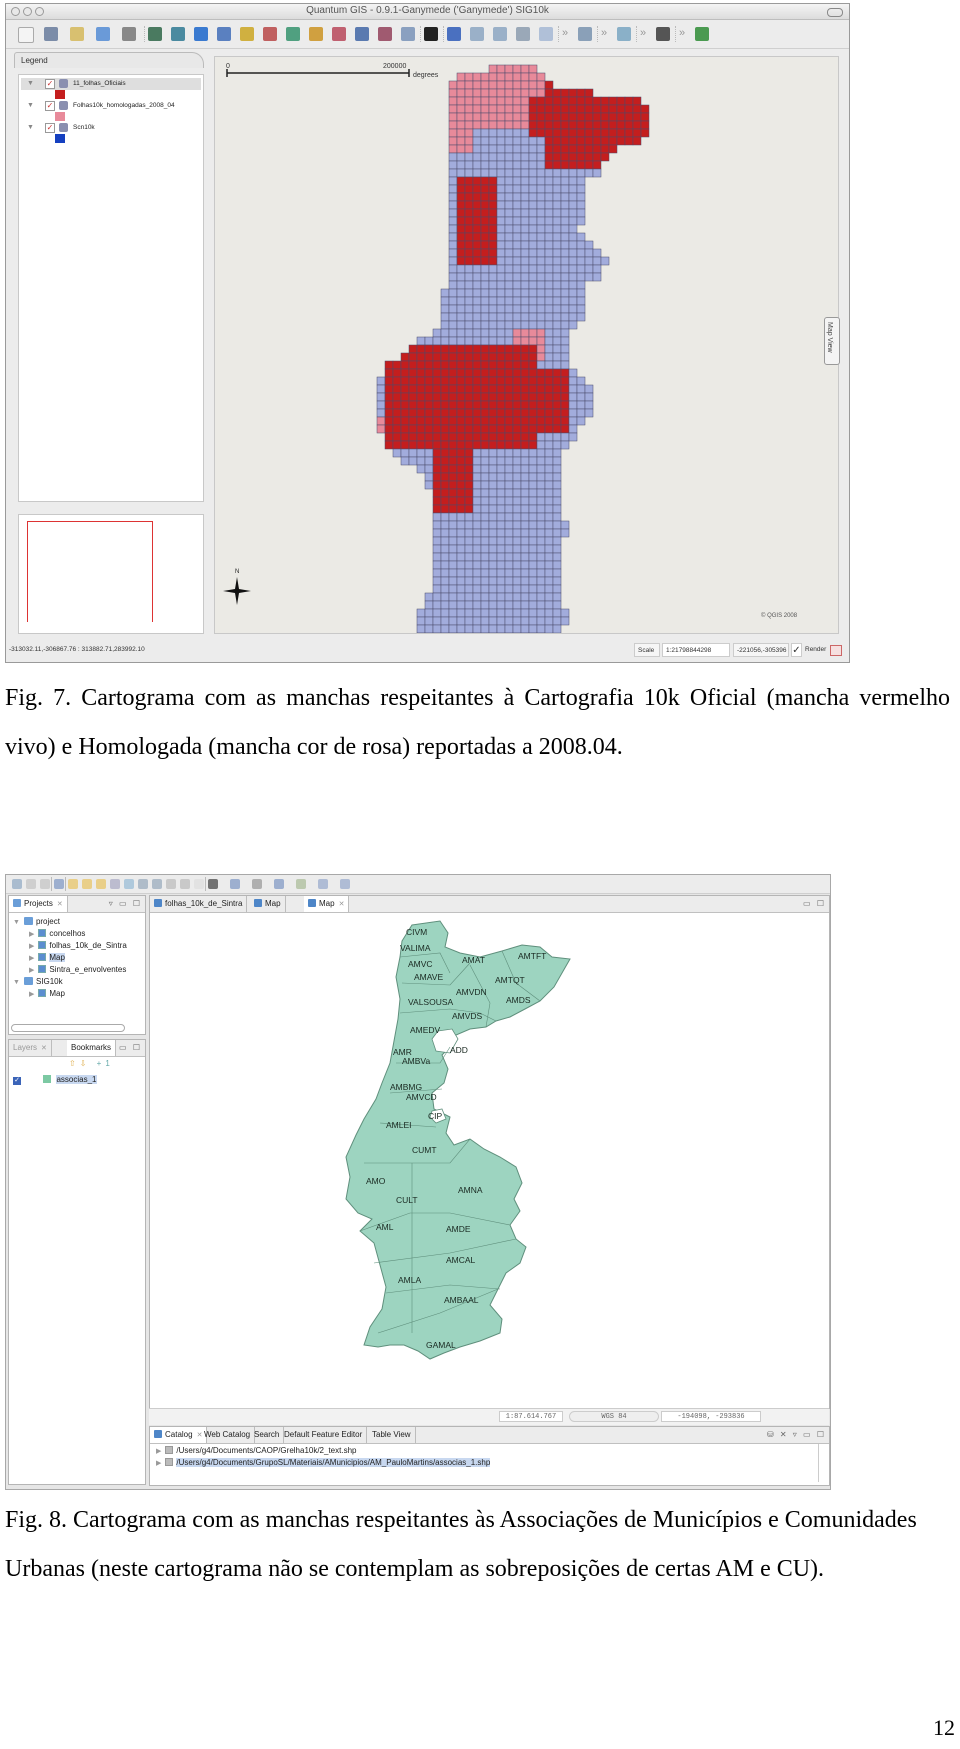  Describe the element at coordinates (392, 1435) in the screenshot. I see `catalog-tab: Table View` at that location.